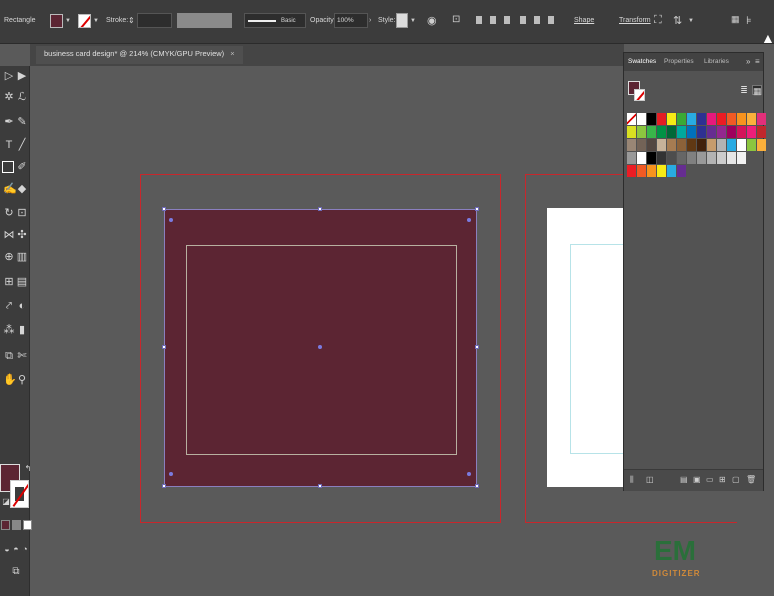  Describe the element at coordinates (523, 20) in the screenshot. I see `align-top-icon` at that location.